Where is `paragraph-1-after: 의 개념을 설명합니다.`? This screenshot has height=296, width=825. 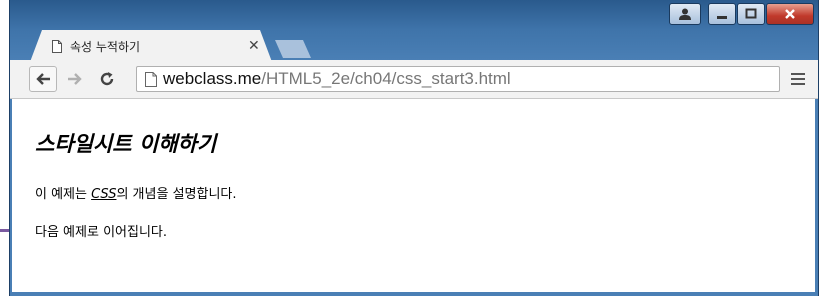 paragraph-1-after: 의 개념을 설명합니다. is located at coordinates (176, 194).